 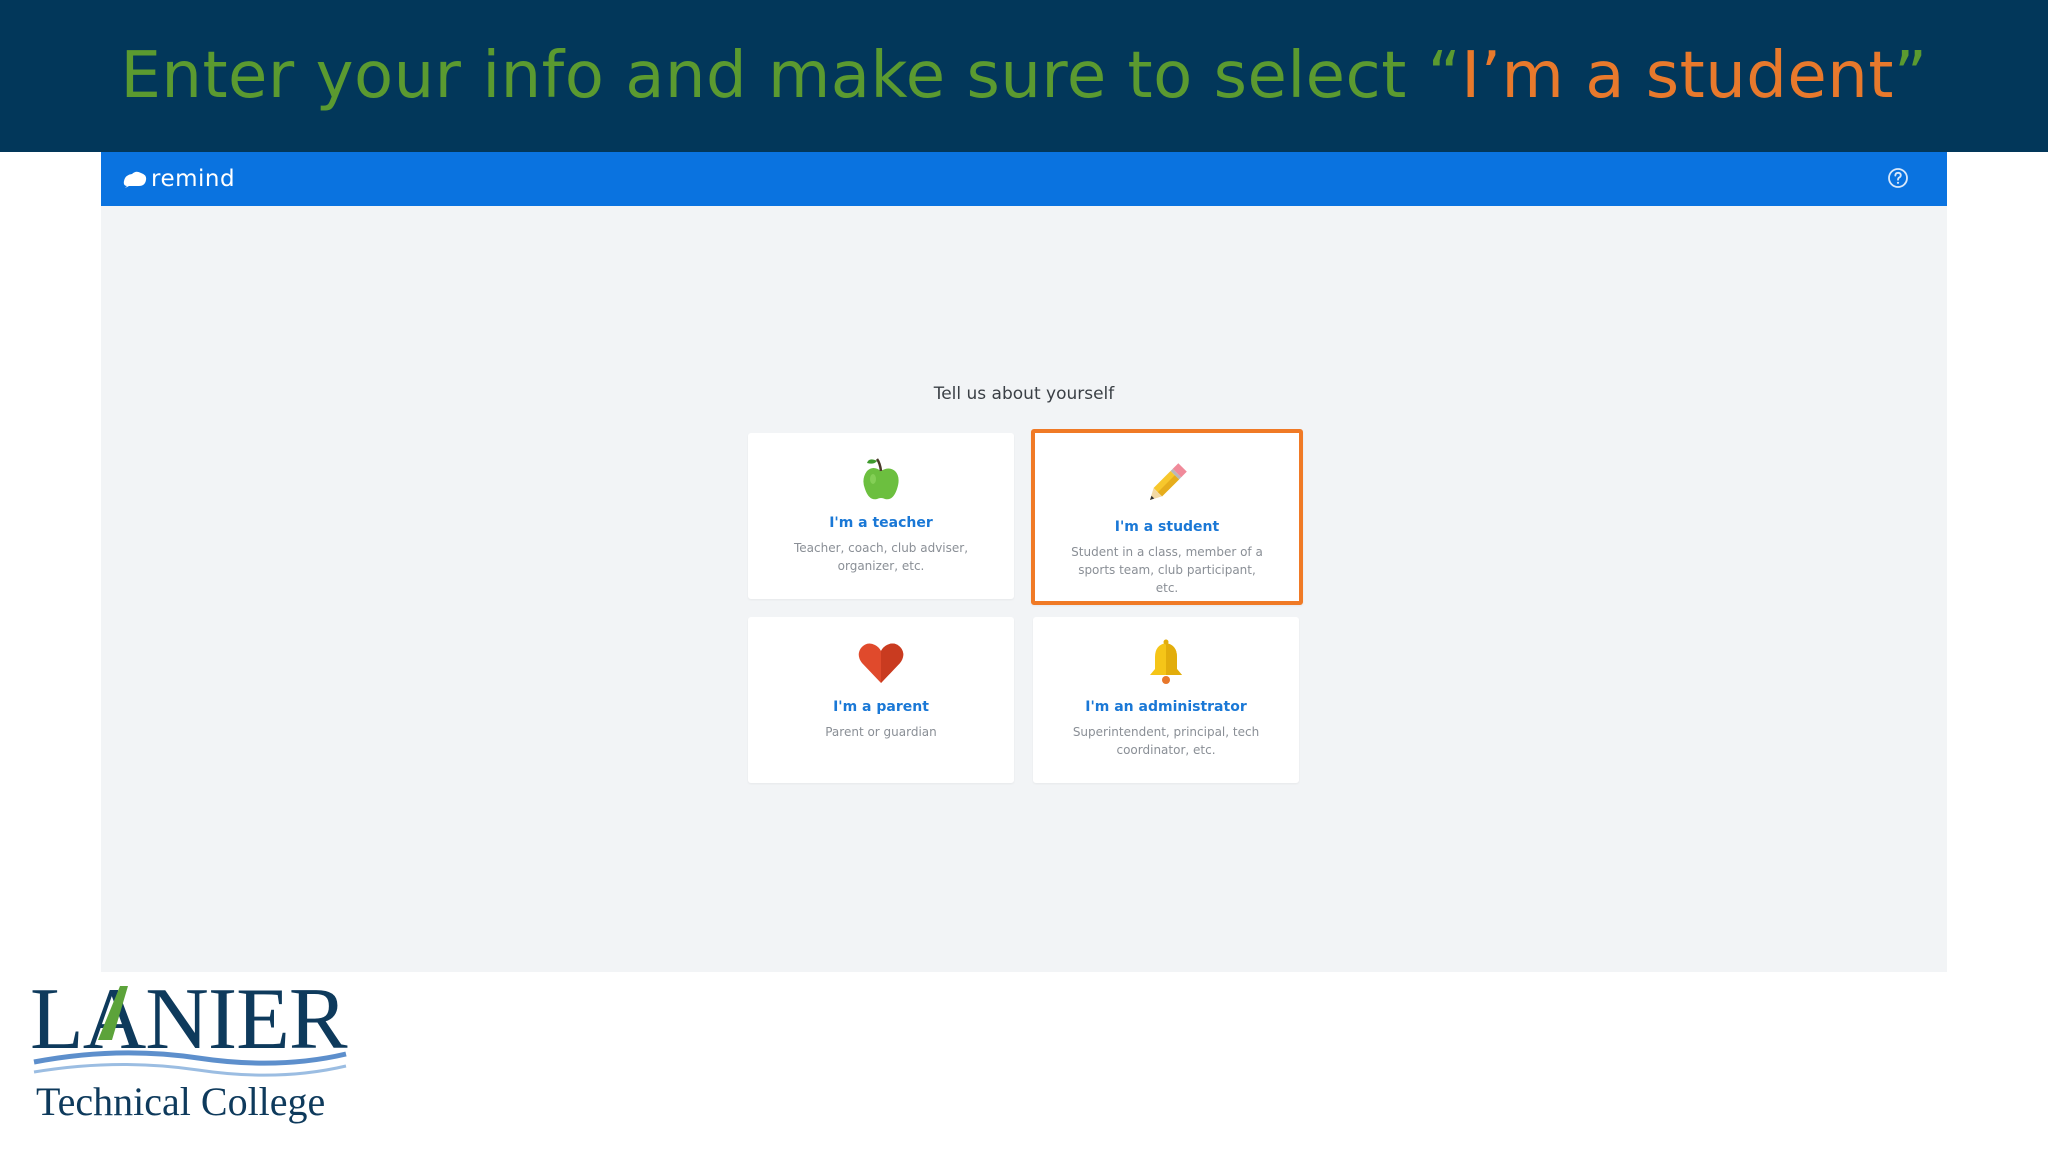 What do you see at coordinates (189, 1052) in the screenshot?
I see `lanier-college-logo: LANIER Technical College` at bounding box center [189, 1052].